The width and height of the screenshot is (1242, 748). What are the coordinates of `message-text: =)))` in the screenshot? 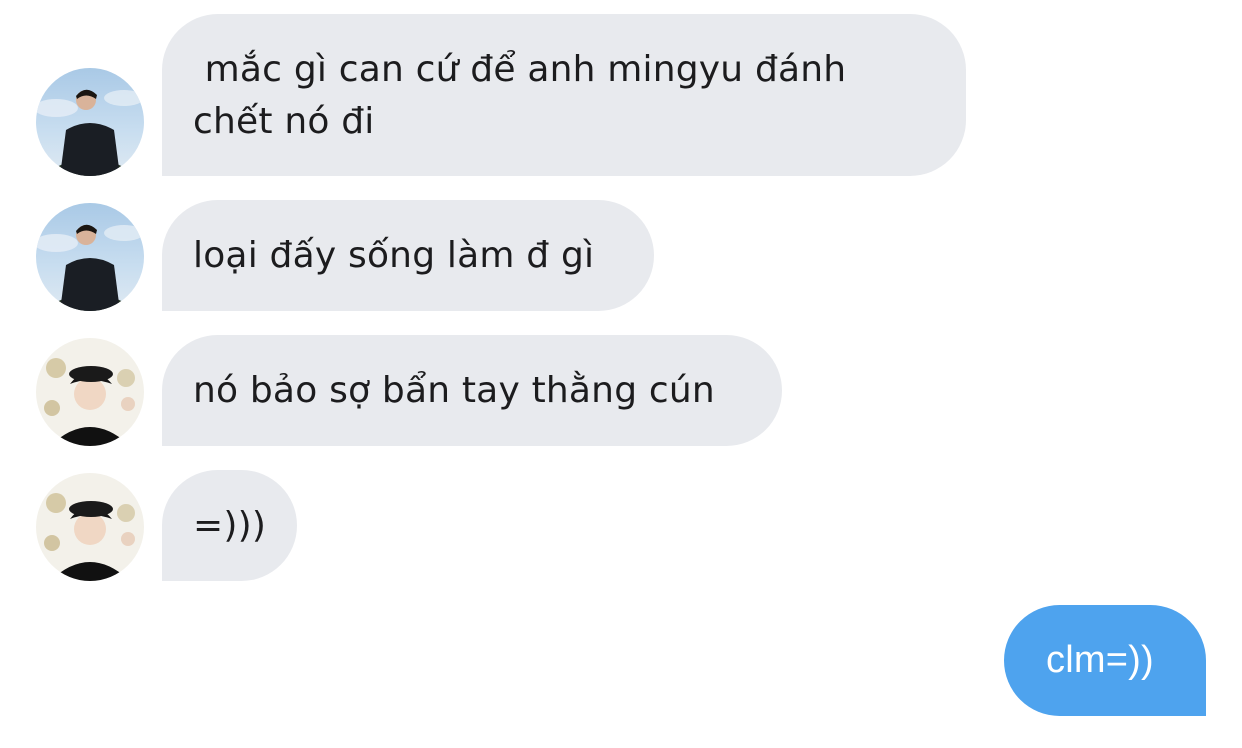 It's located at (230, 525).